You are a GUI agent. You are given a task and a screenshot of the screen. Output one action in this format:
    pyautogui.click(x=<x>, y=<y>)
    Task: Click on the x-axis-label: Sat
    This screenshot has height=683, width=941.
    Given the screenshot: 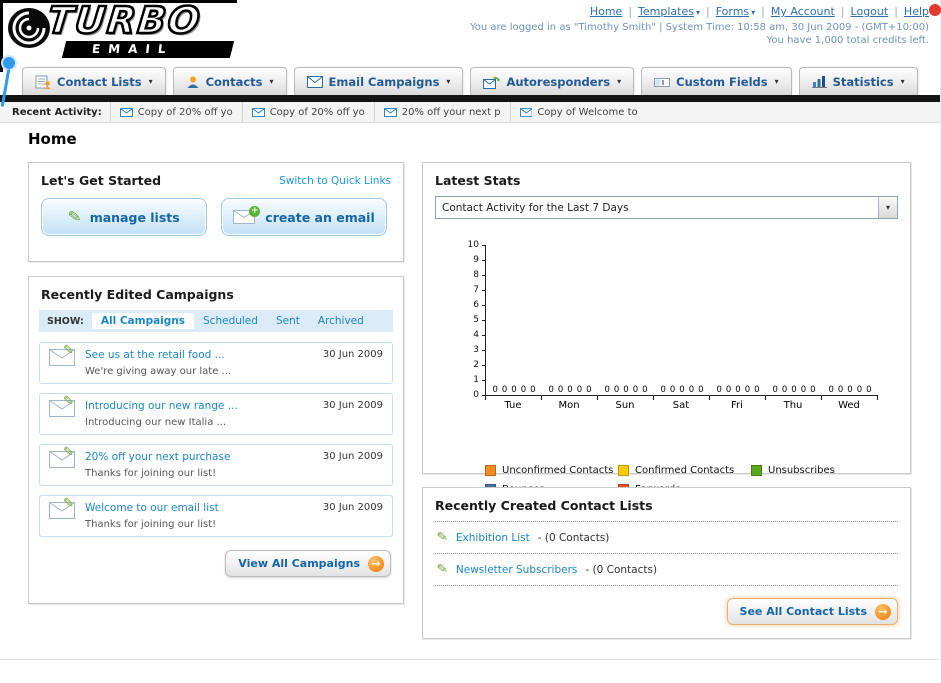 What is the action you would take?
    pyautogui.click(x=681, y=405)
    